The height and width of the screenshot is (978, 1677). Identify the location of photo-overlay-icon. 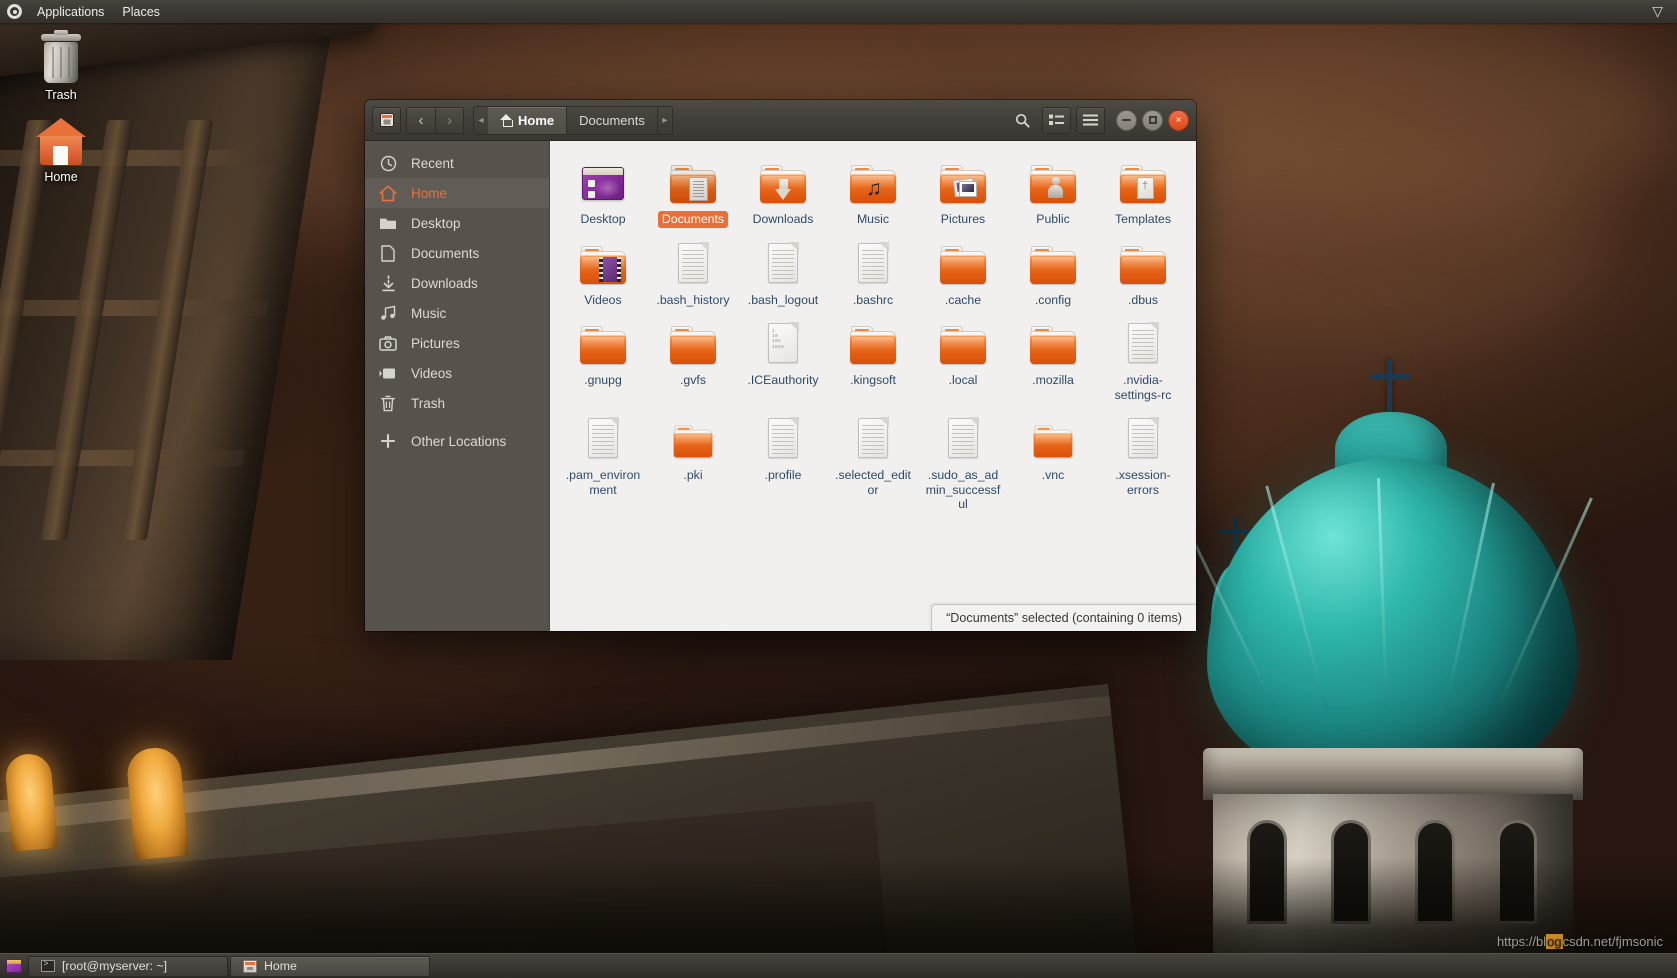
(968, 189).